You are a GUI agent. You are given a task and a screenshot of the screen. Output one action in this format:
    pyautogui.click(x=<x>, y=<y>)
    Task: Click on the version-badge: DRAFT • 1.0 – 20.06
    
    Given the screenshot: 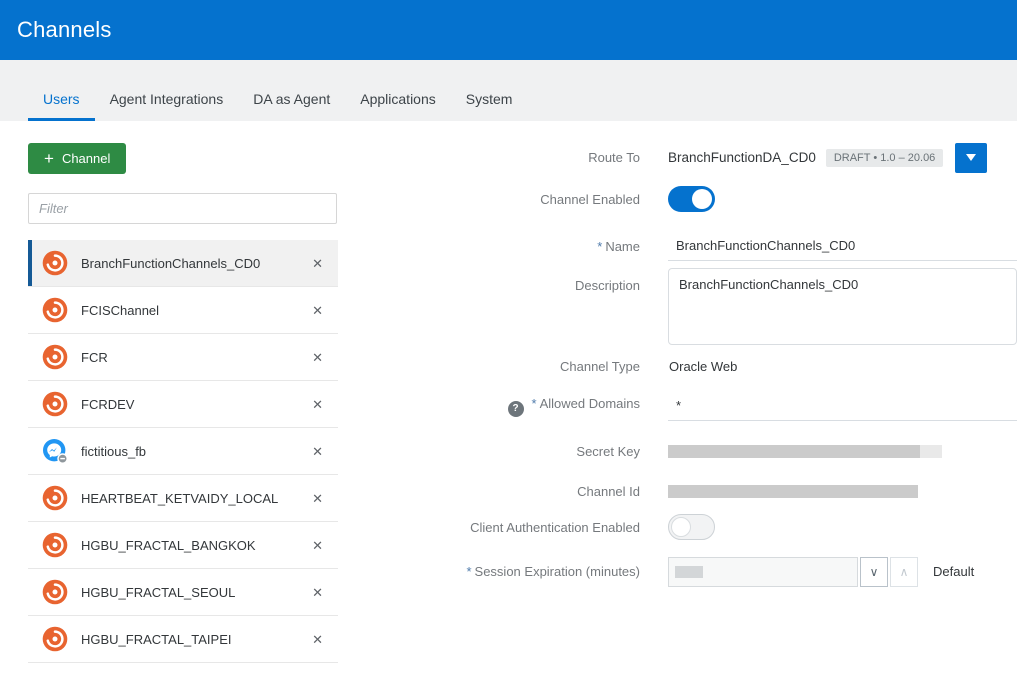 What is the action you would take?
    pyautogui.click(x=884, y=157)
    